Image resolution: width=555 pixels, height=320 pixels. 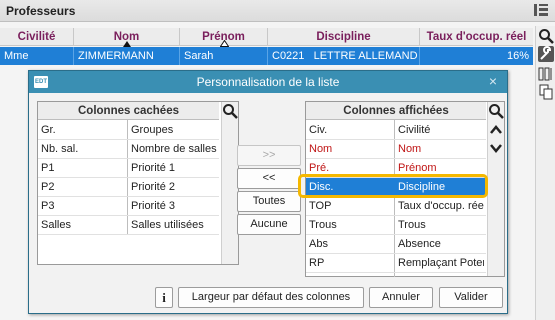 I want to click on list-item: RP Remplaçant Poten, so click(x=396, y=263).